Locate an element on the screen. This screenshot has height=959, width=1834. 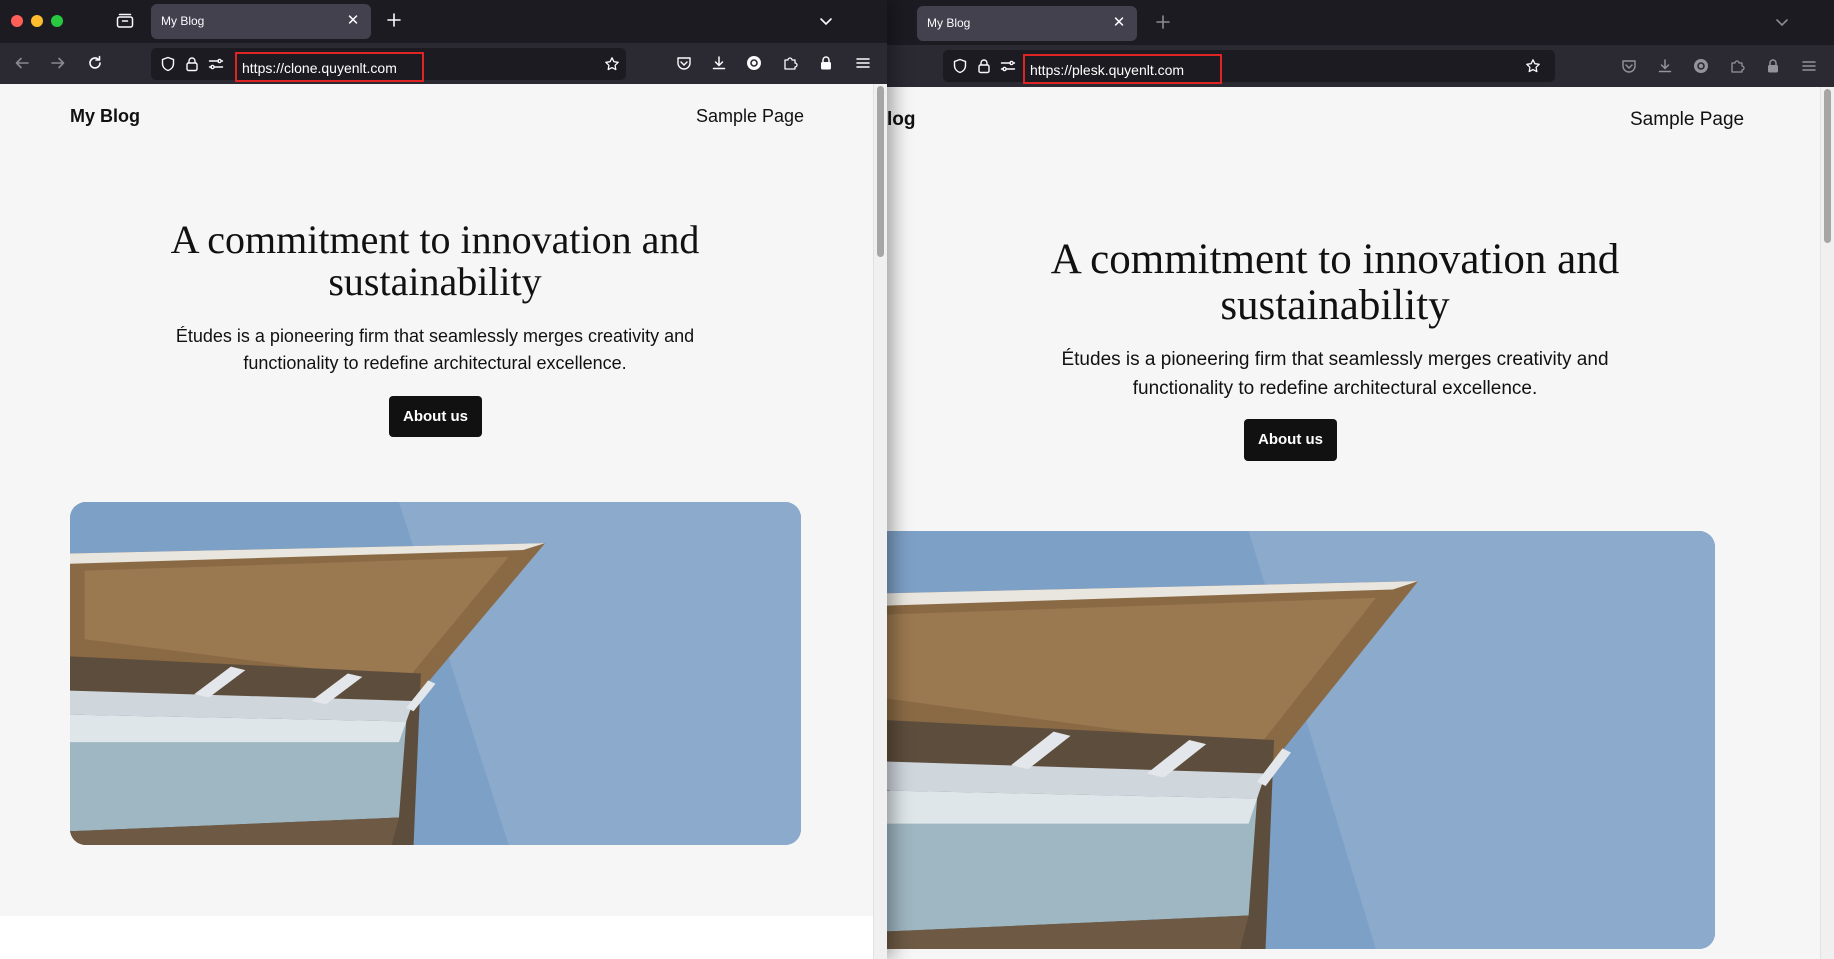
site-title: My Blog is located at coordinates (105, 116).